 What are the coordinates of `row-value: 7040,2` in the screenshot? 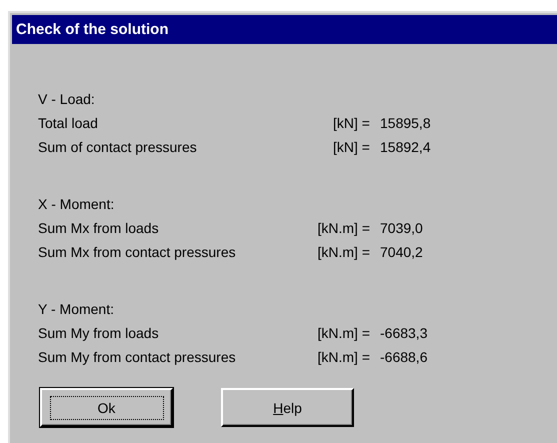 It's located at (401, 252).